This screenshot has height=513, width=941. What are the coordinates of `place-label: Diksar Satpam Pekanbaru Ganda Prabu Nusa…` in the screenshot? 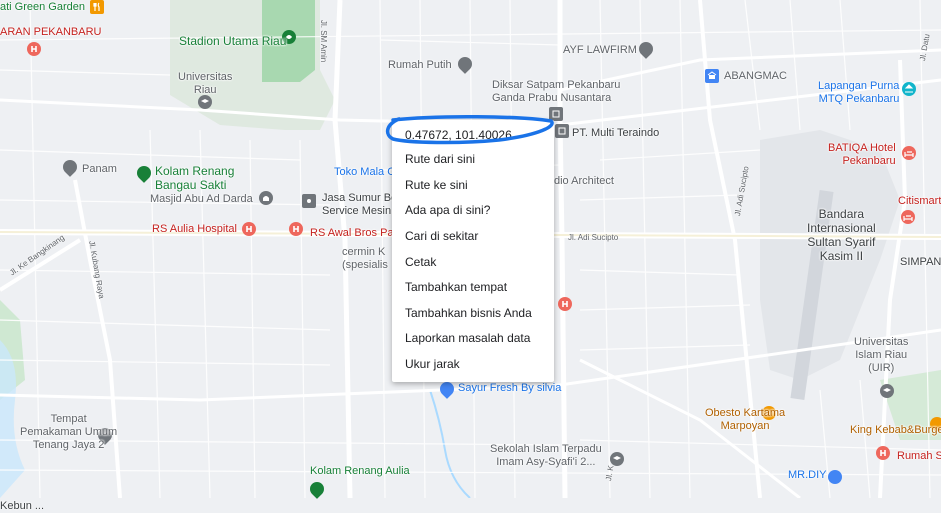 It's located at (556, 92).